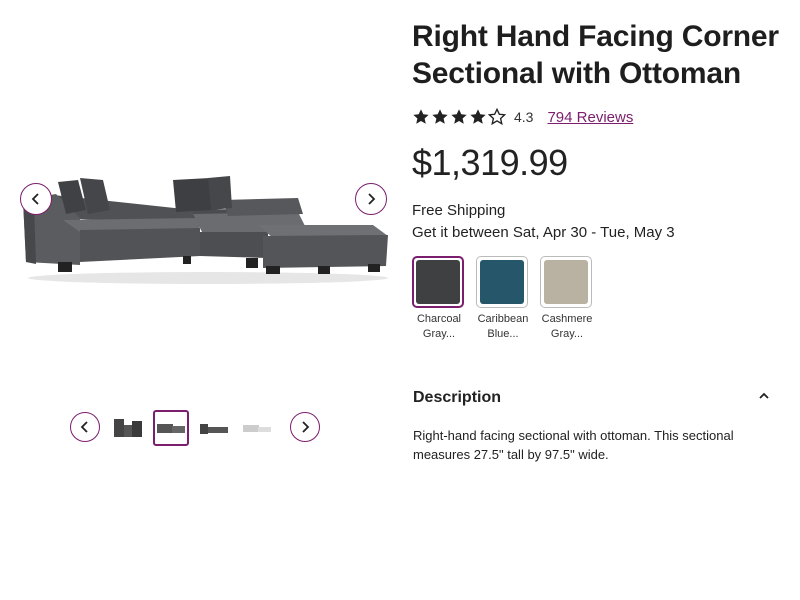 This screenshot has width=800, height=600. I want to click on chevron-up-icon, so click(764, 398).